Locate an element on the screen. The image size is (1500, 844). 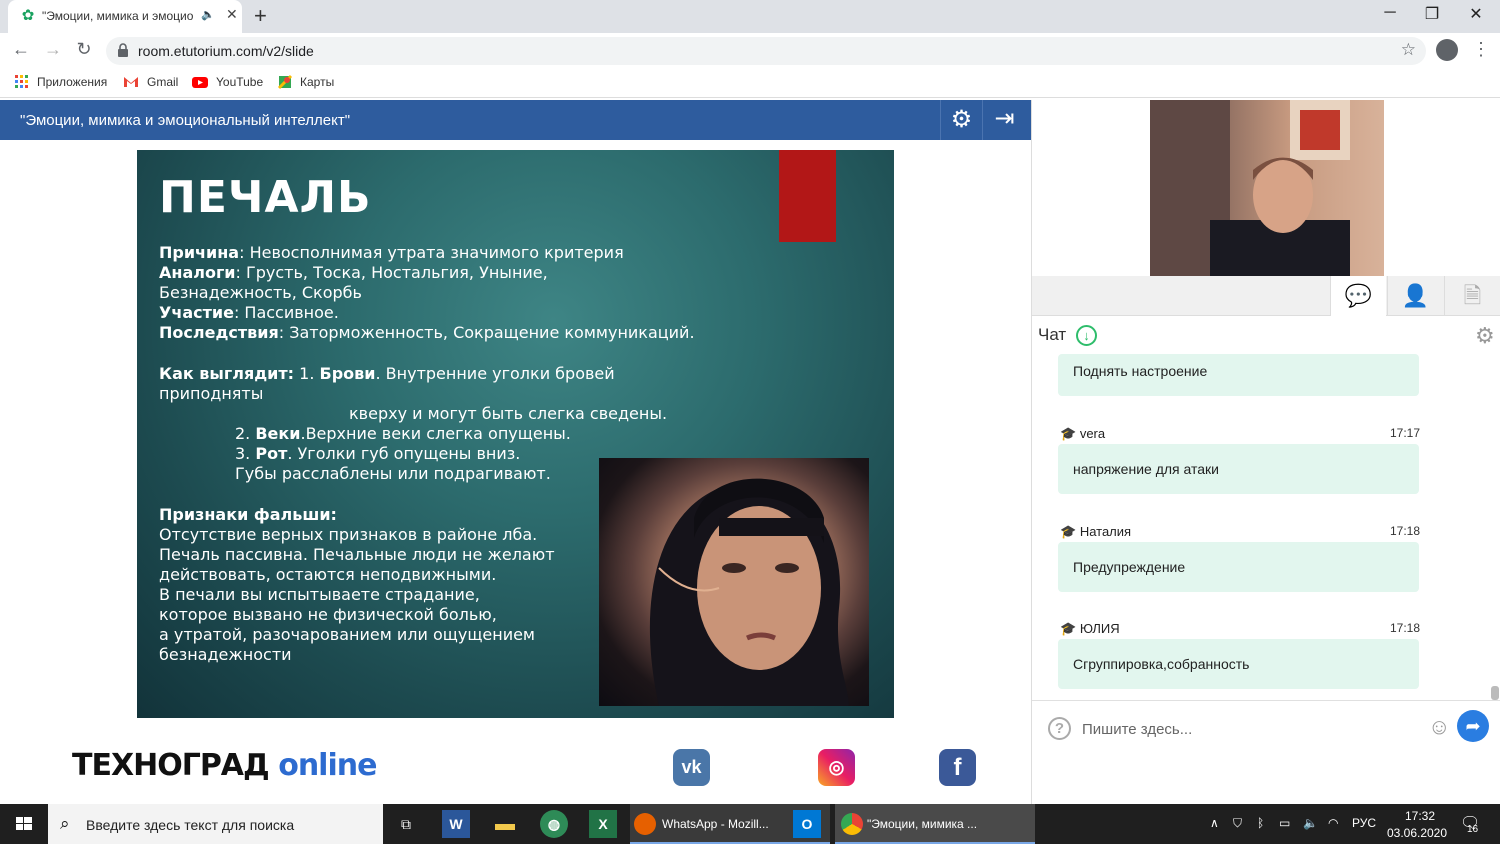
slide-line-mouth: 3. Рот. Уголки губ опущены вниз. is located at coordinates (378, 453).